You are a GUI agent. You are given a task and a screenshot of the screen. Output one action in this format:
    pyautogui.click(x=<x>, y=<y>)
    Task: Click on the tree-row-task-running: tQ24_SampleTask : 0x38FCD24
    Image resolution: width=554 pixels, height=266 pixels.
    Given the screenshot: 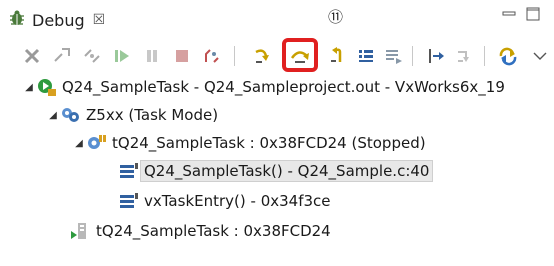 What is the action you would take?
    pyautogui.click(x=200, y=231)
    